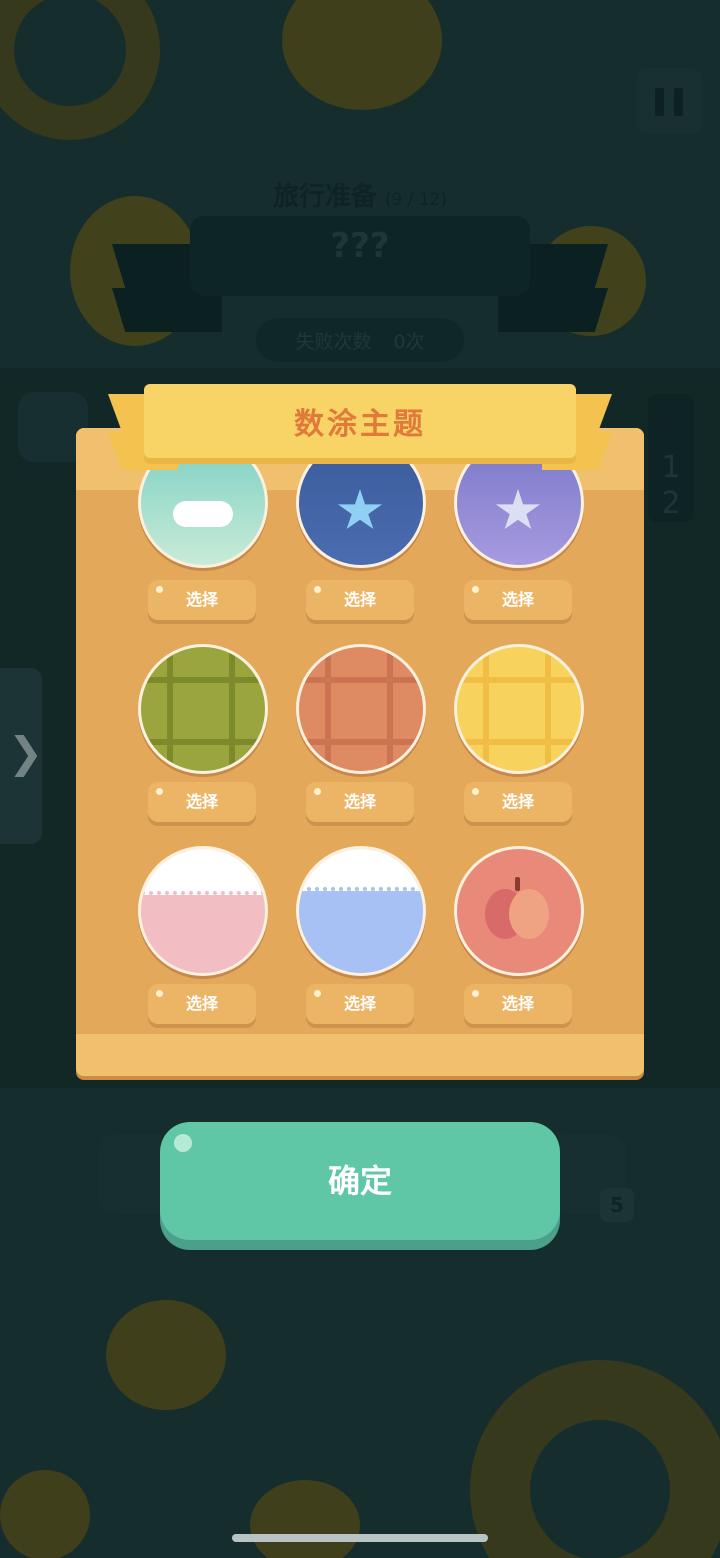 This screenshot has width=720, height=1558. I want to click on apple-icon, so click(517, 909).